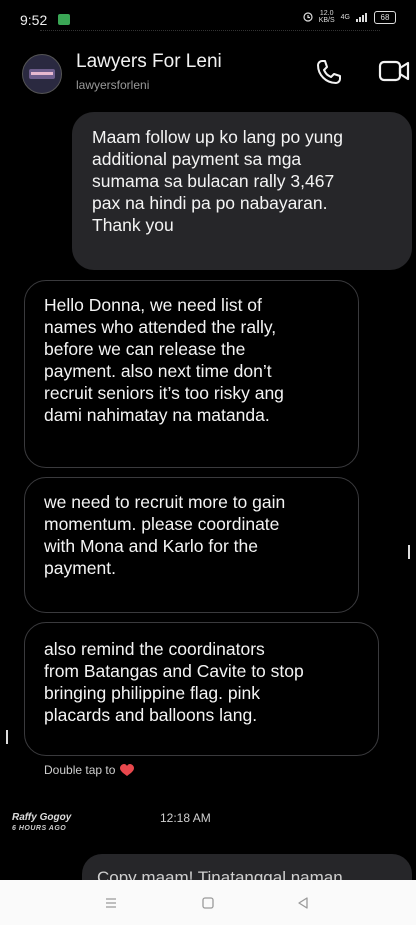 Image resolution: width=416 pixels, height=925 pixels. I want to click on message-timestamp: 12:18 AM, so click(185, 818).